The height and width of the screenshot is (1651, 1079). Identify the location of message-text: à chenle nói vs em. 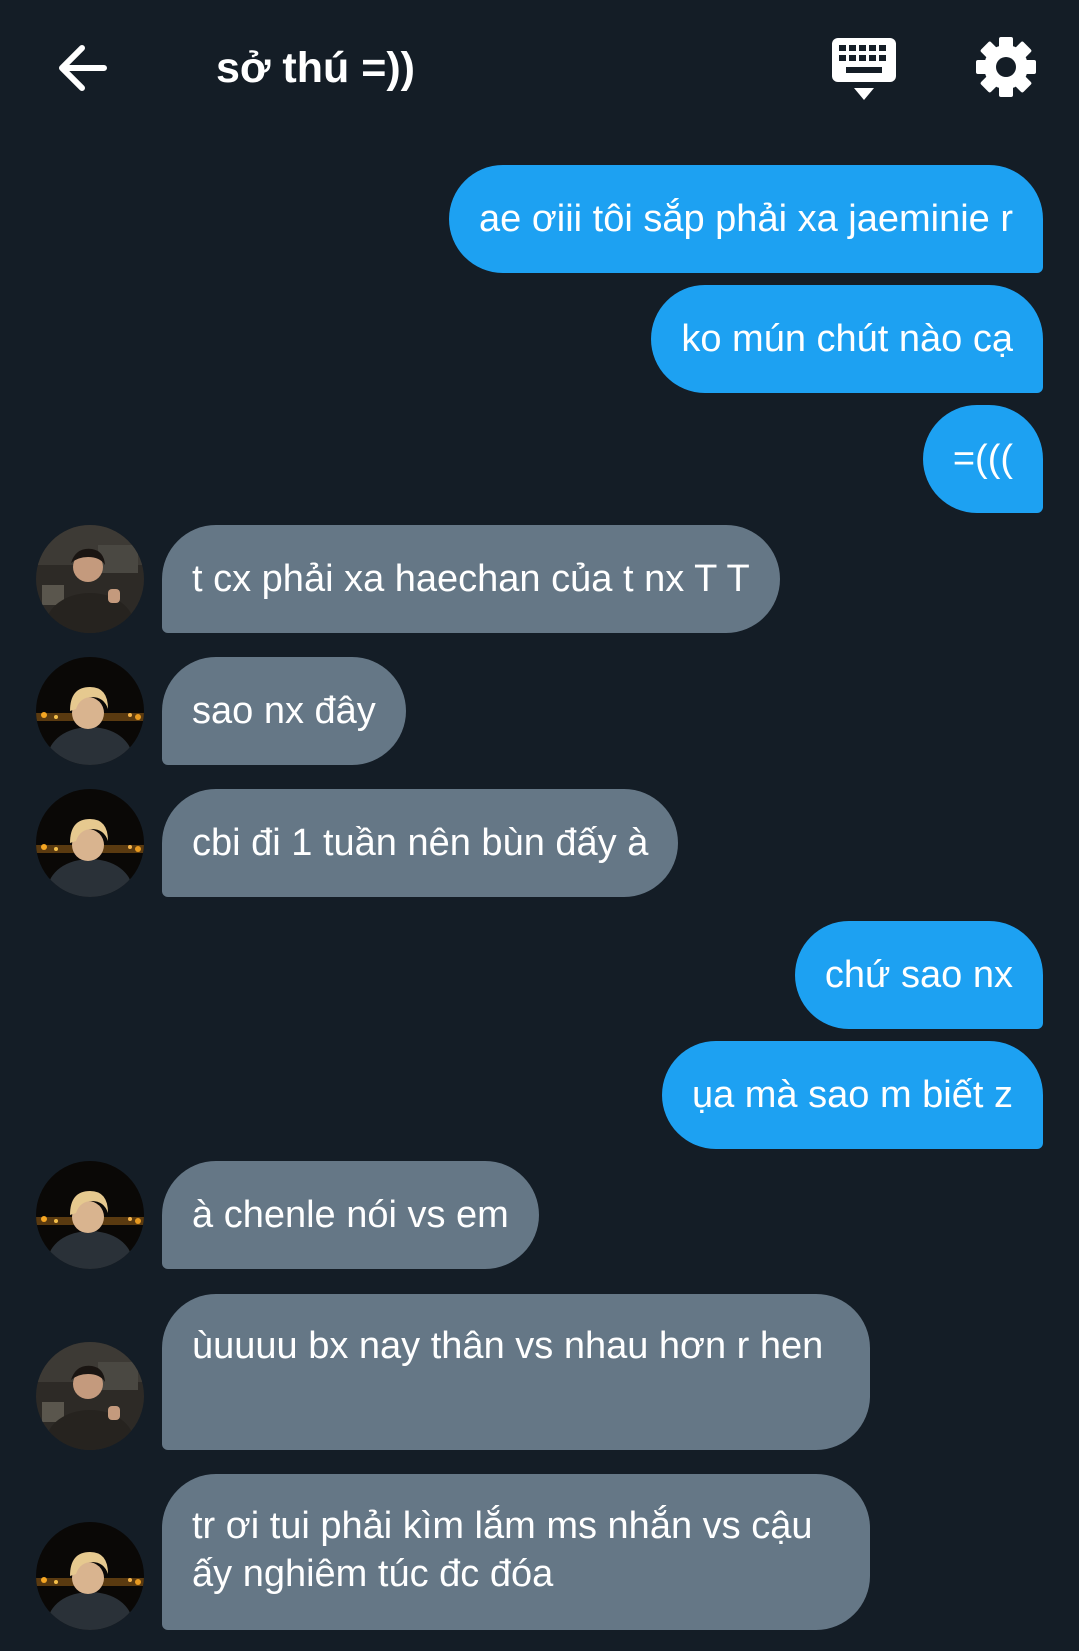
(350, 1215).